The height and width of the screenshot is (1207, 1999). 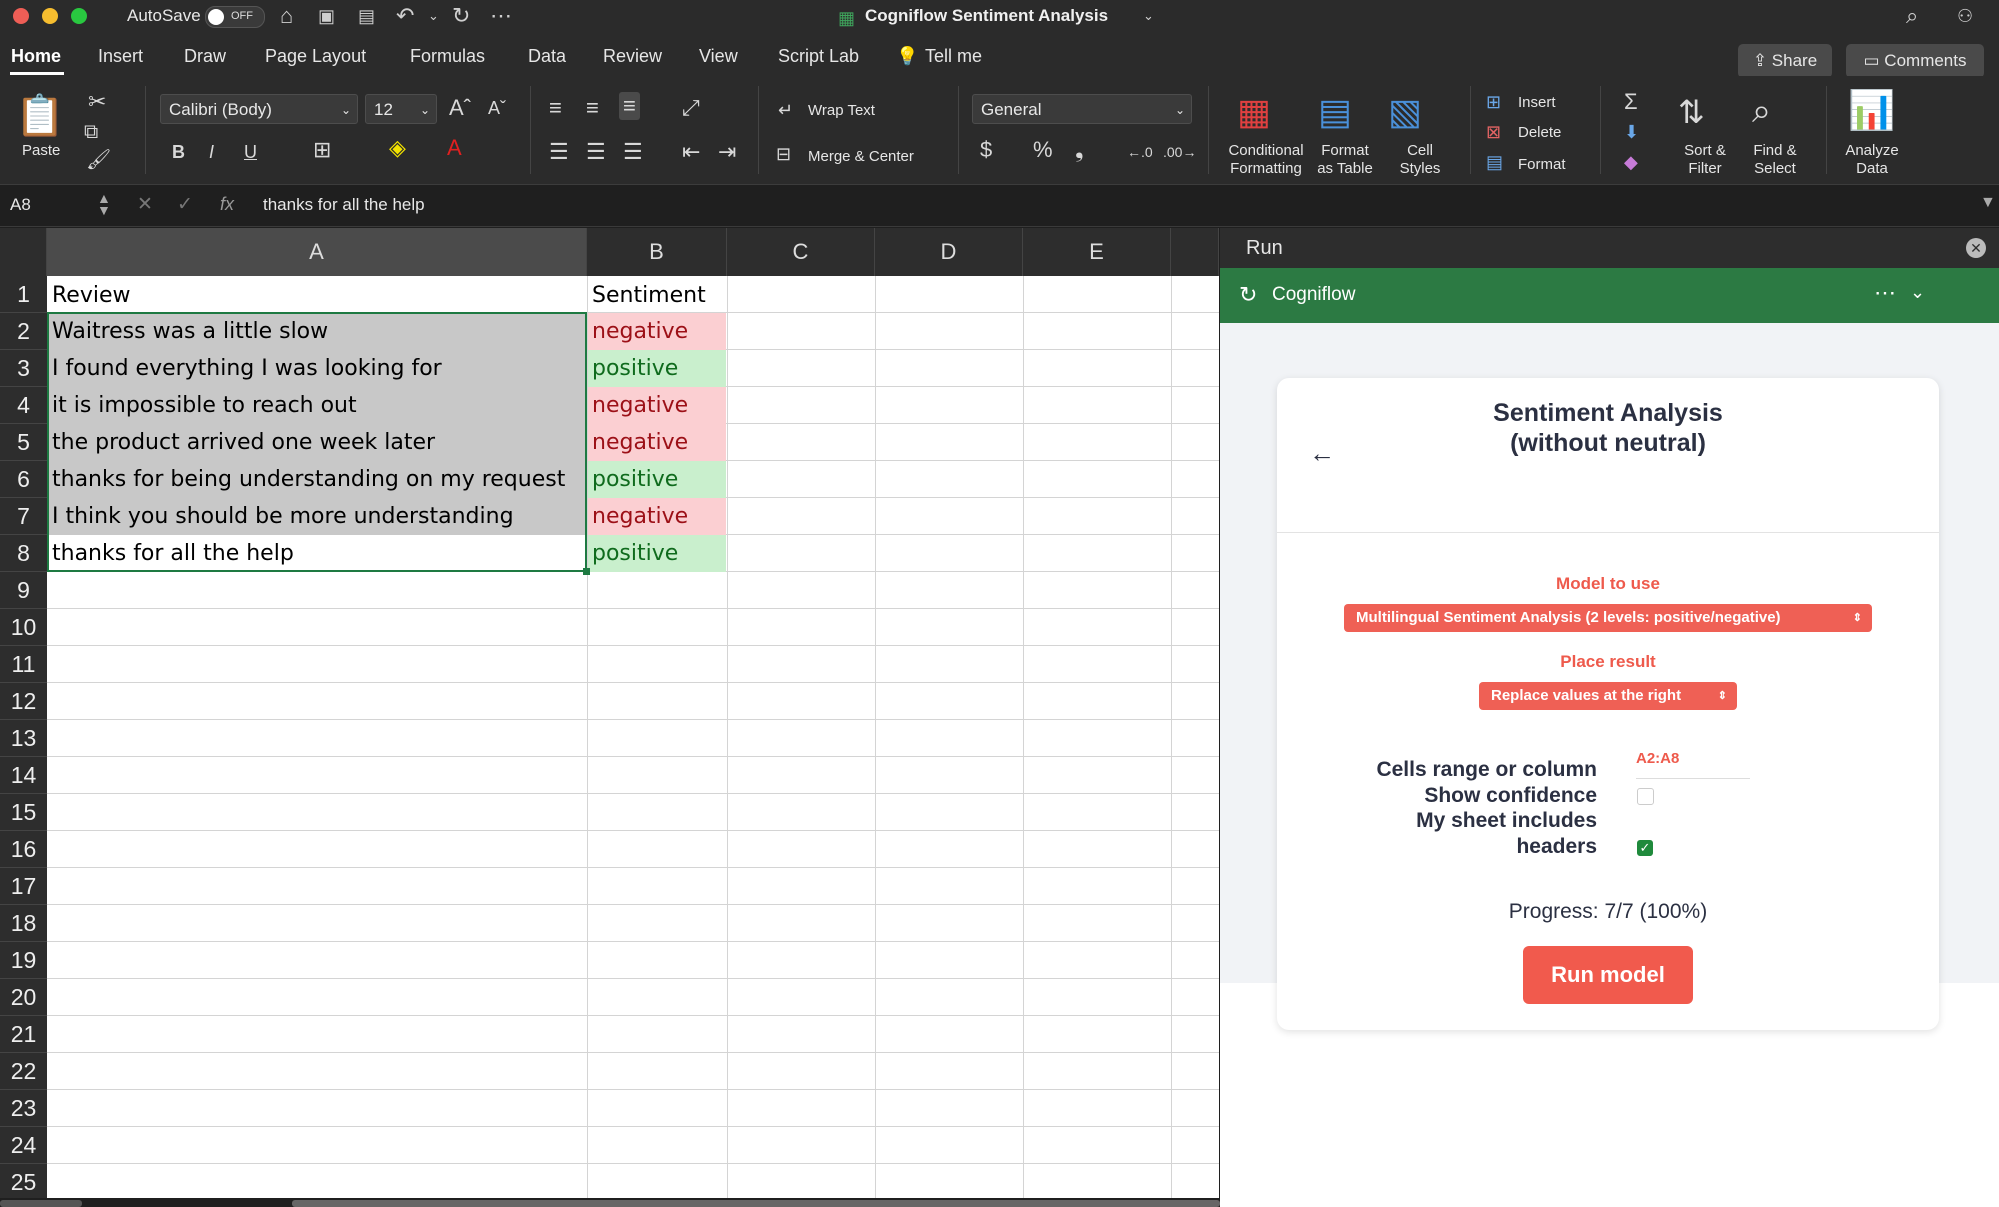 I want to click on refresh-icon: ↻, so click(x=1248, y=295).